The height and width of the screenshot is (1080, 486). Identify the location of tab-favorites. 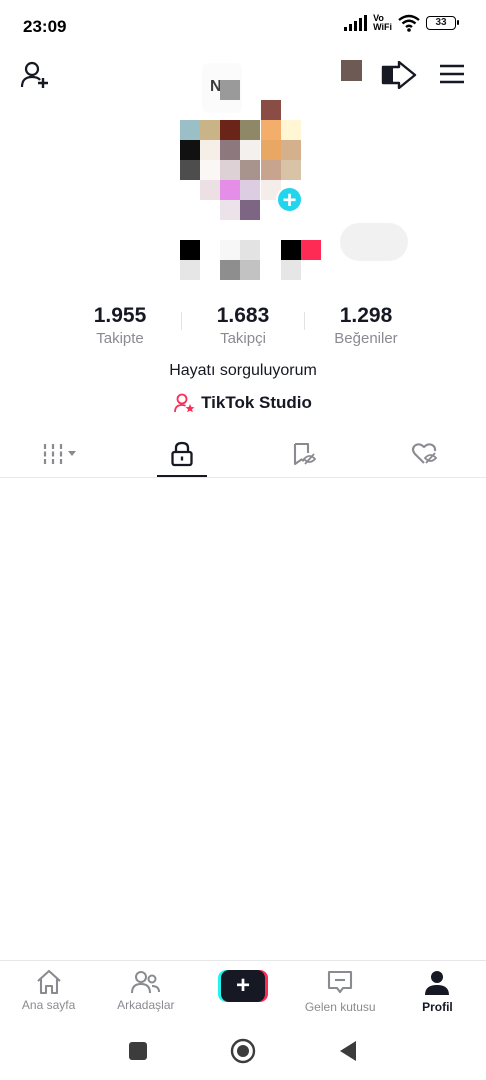
(304, 453).